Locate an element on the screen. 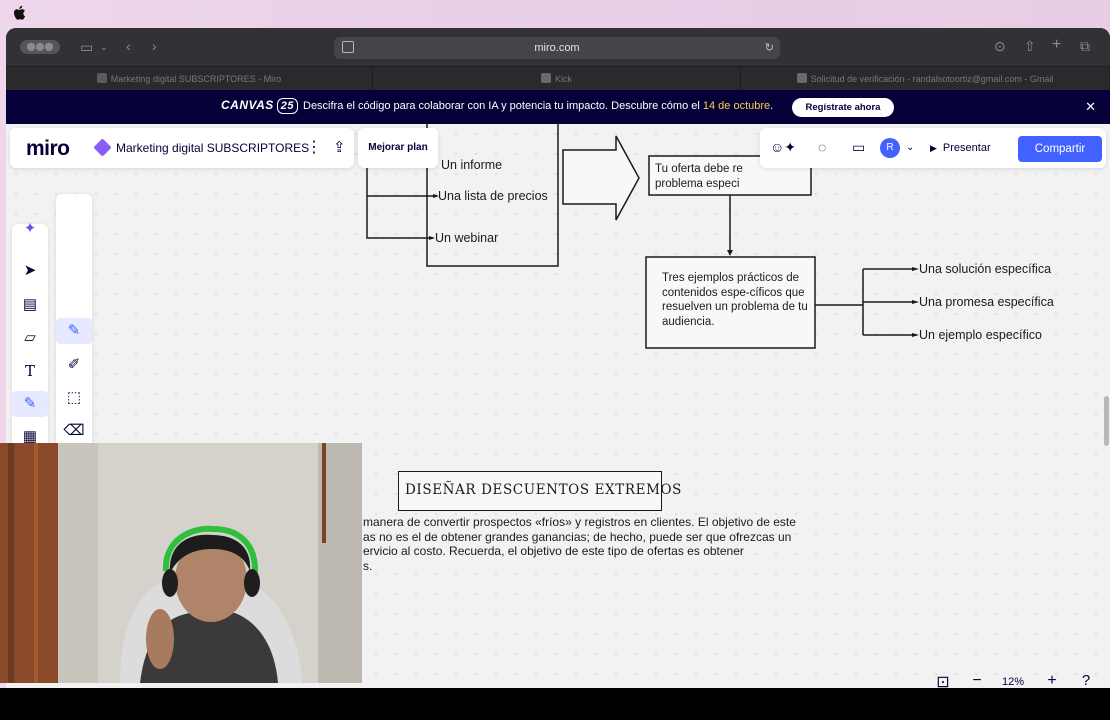  text-icon: T is located at coordinates (30, 371).